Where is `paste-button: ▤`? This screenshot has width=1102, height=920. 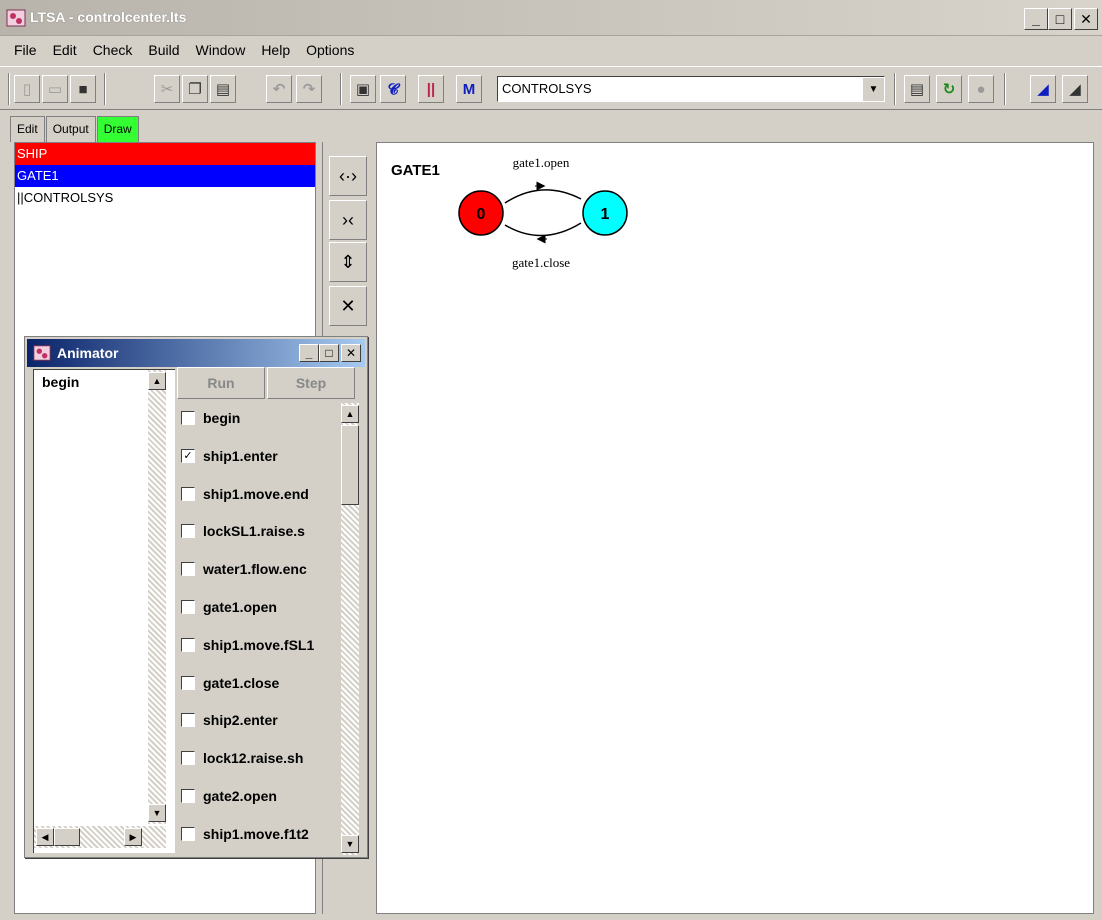
paste-button: ▤ is located at coordinates (223, 89).